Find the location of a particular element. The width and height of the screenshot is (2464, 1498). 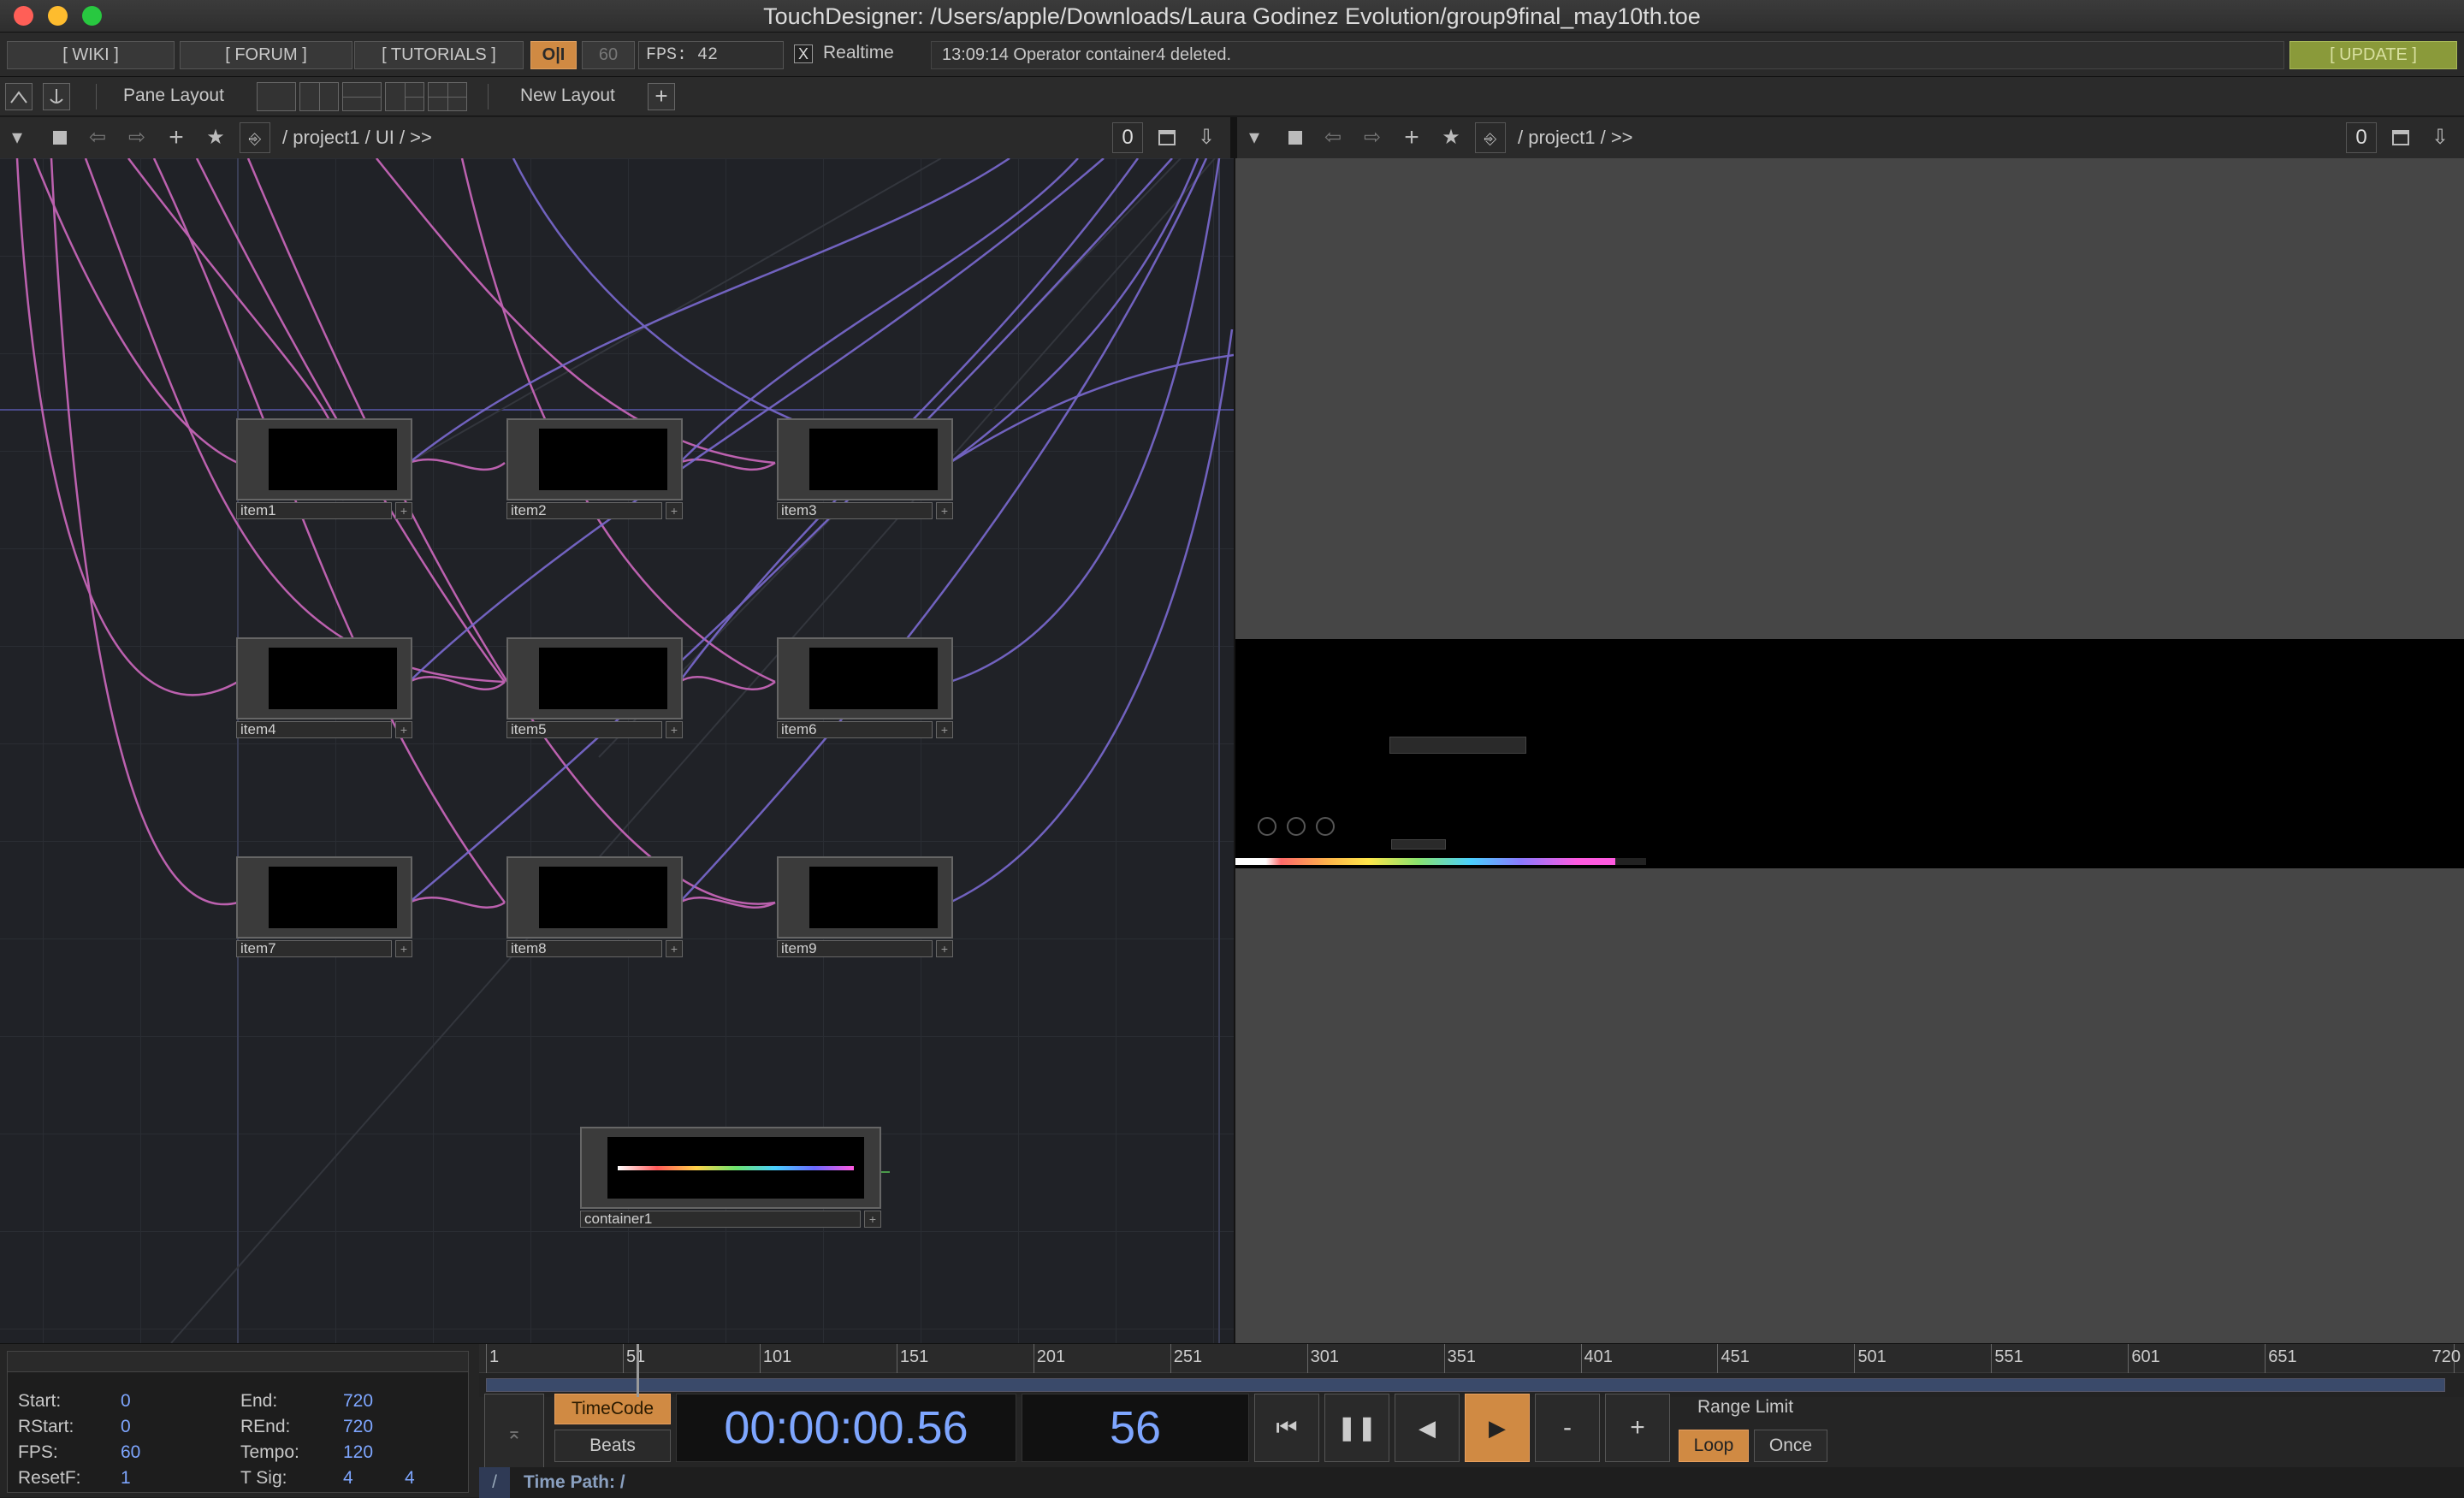

ruler-label: 551 is located at coordinates (2008, 1357).